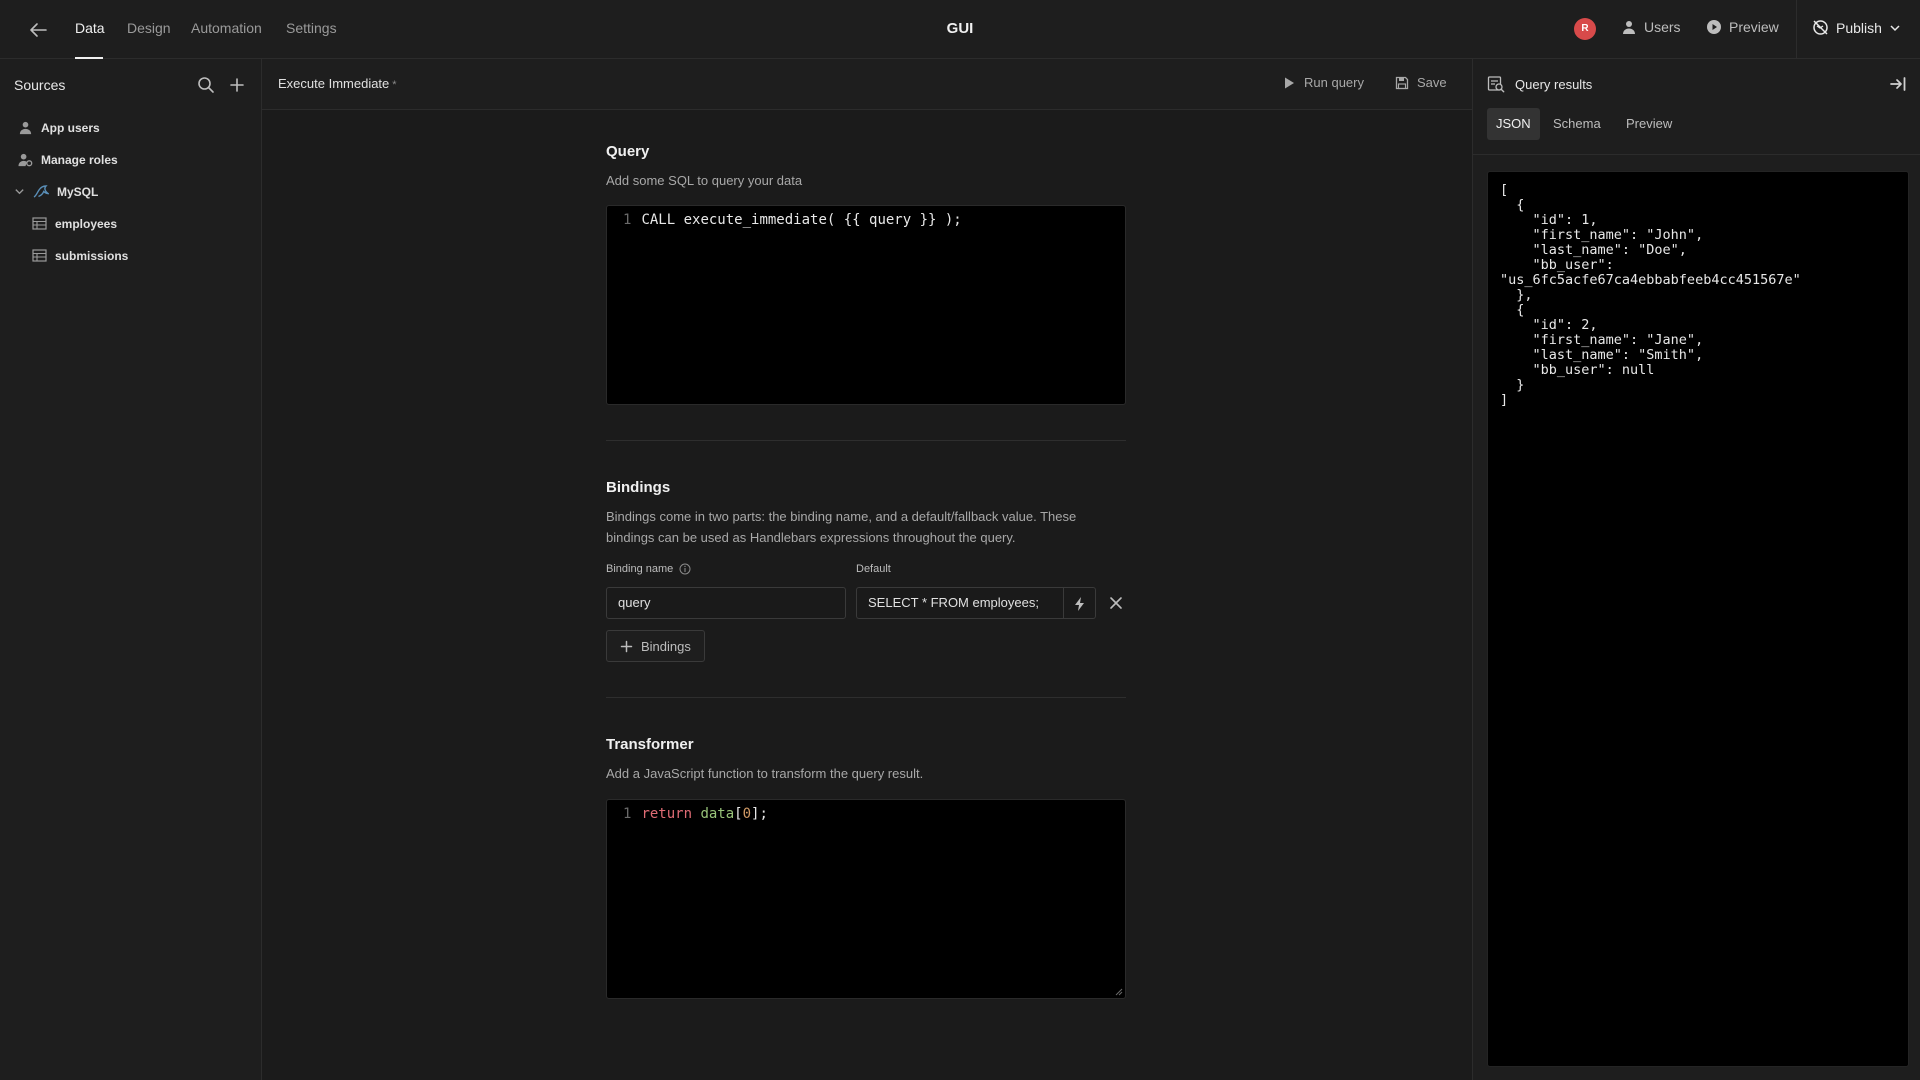  What do you see at coordinates (666, 646) in the screenshot?
I see `add-binding-label: Bindings` at bounding box center [666, 646].